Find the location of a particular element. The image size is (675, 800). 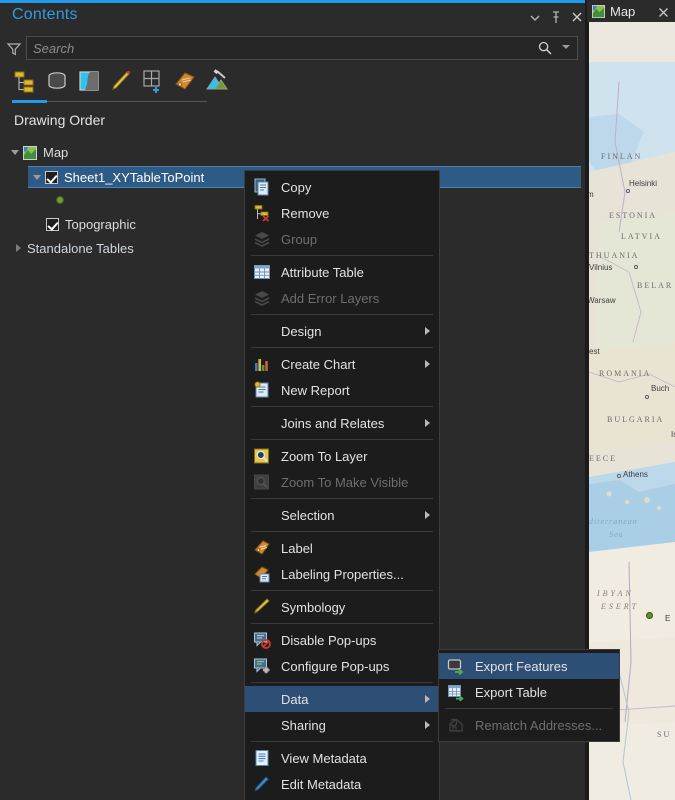

menu-item-label: Edit Metadata is located at coordinates (321, 784).